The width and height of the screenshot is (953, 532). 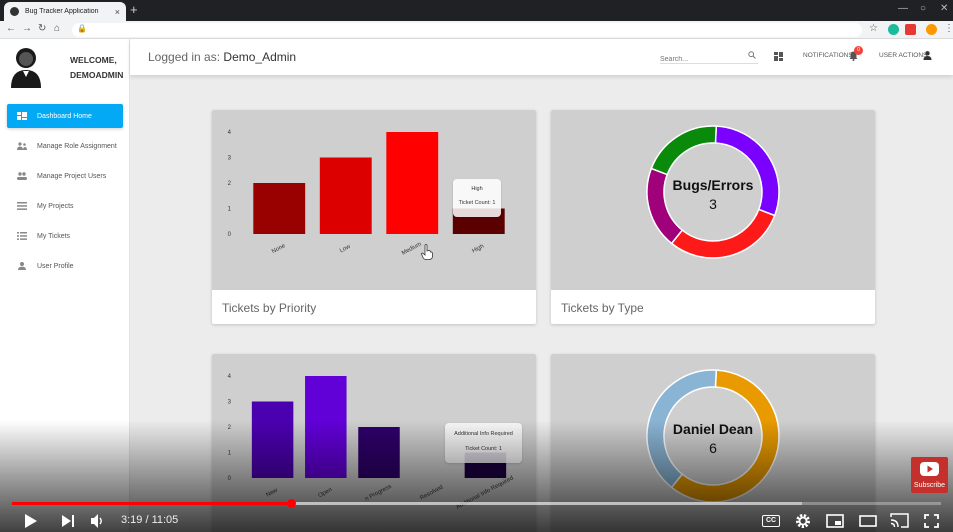 What do you see at coordinates (325, 493) in the screenshot?
I see `x-tick-label: Open` at bounding box center [325, 493].